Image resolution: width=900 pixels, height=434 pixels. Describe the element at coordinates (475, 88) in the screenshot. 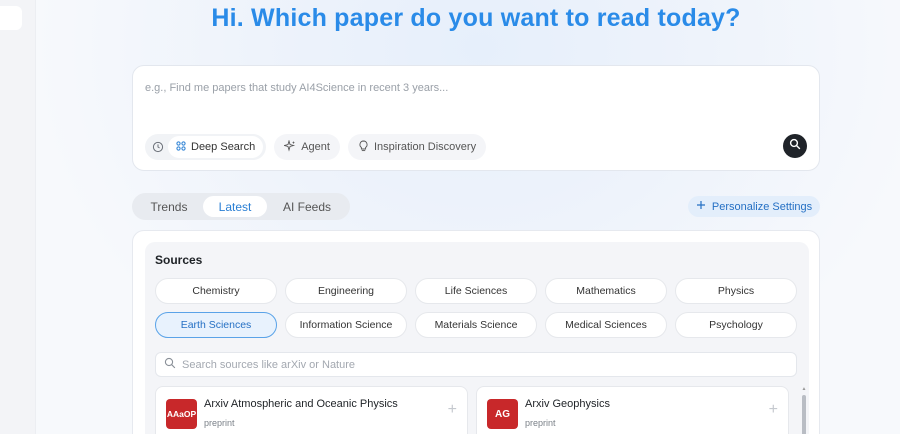

I see `search-input` at that location.